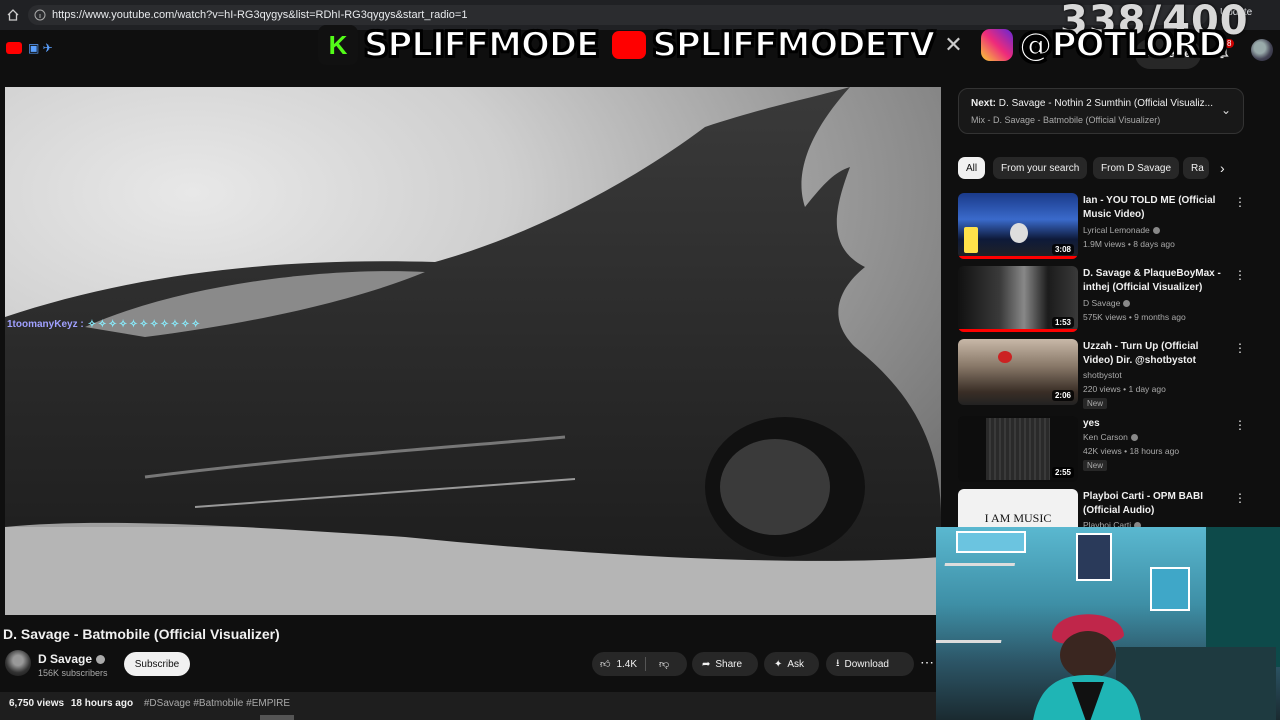  Describe the element at coordinates (996, 45) in the screenshot. I see `instagram-logo-icon` at that location.